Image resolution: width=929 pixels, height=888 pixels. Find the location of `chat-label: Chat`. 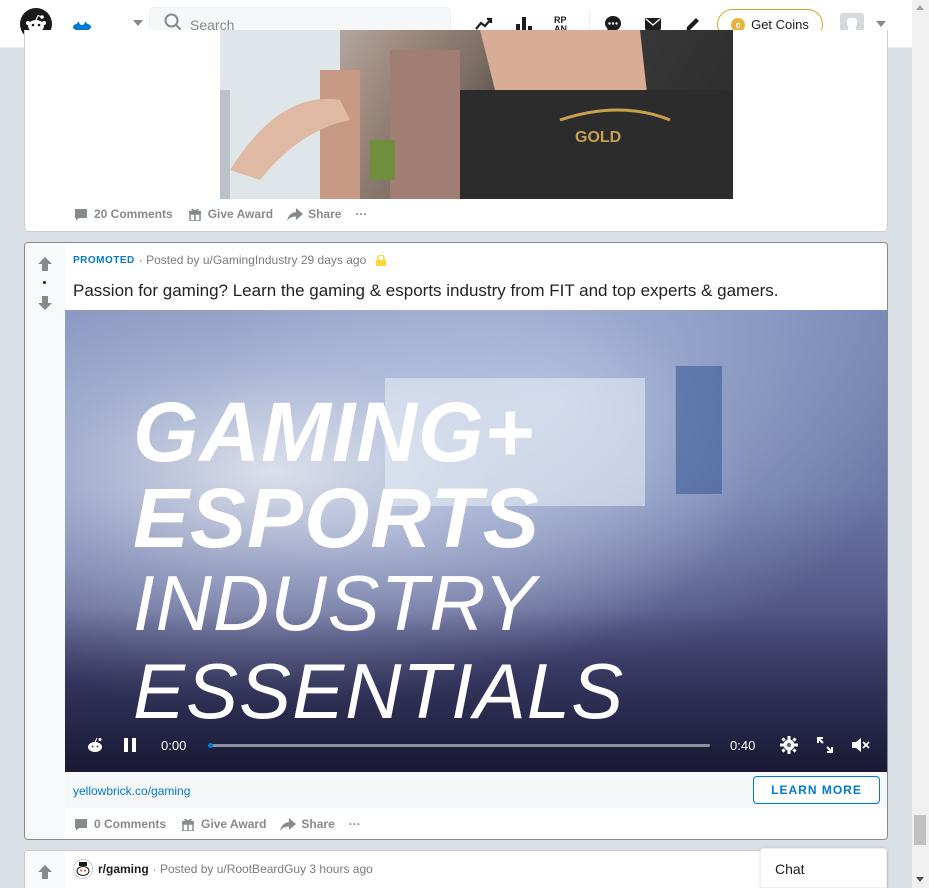

chat-label: Chat is located at coordinates (790, 869).